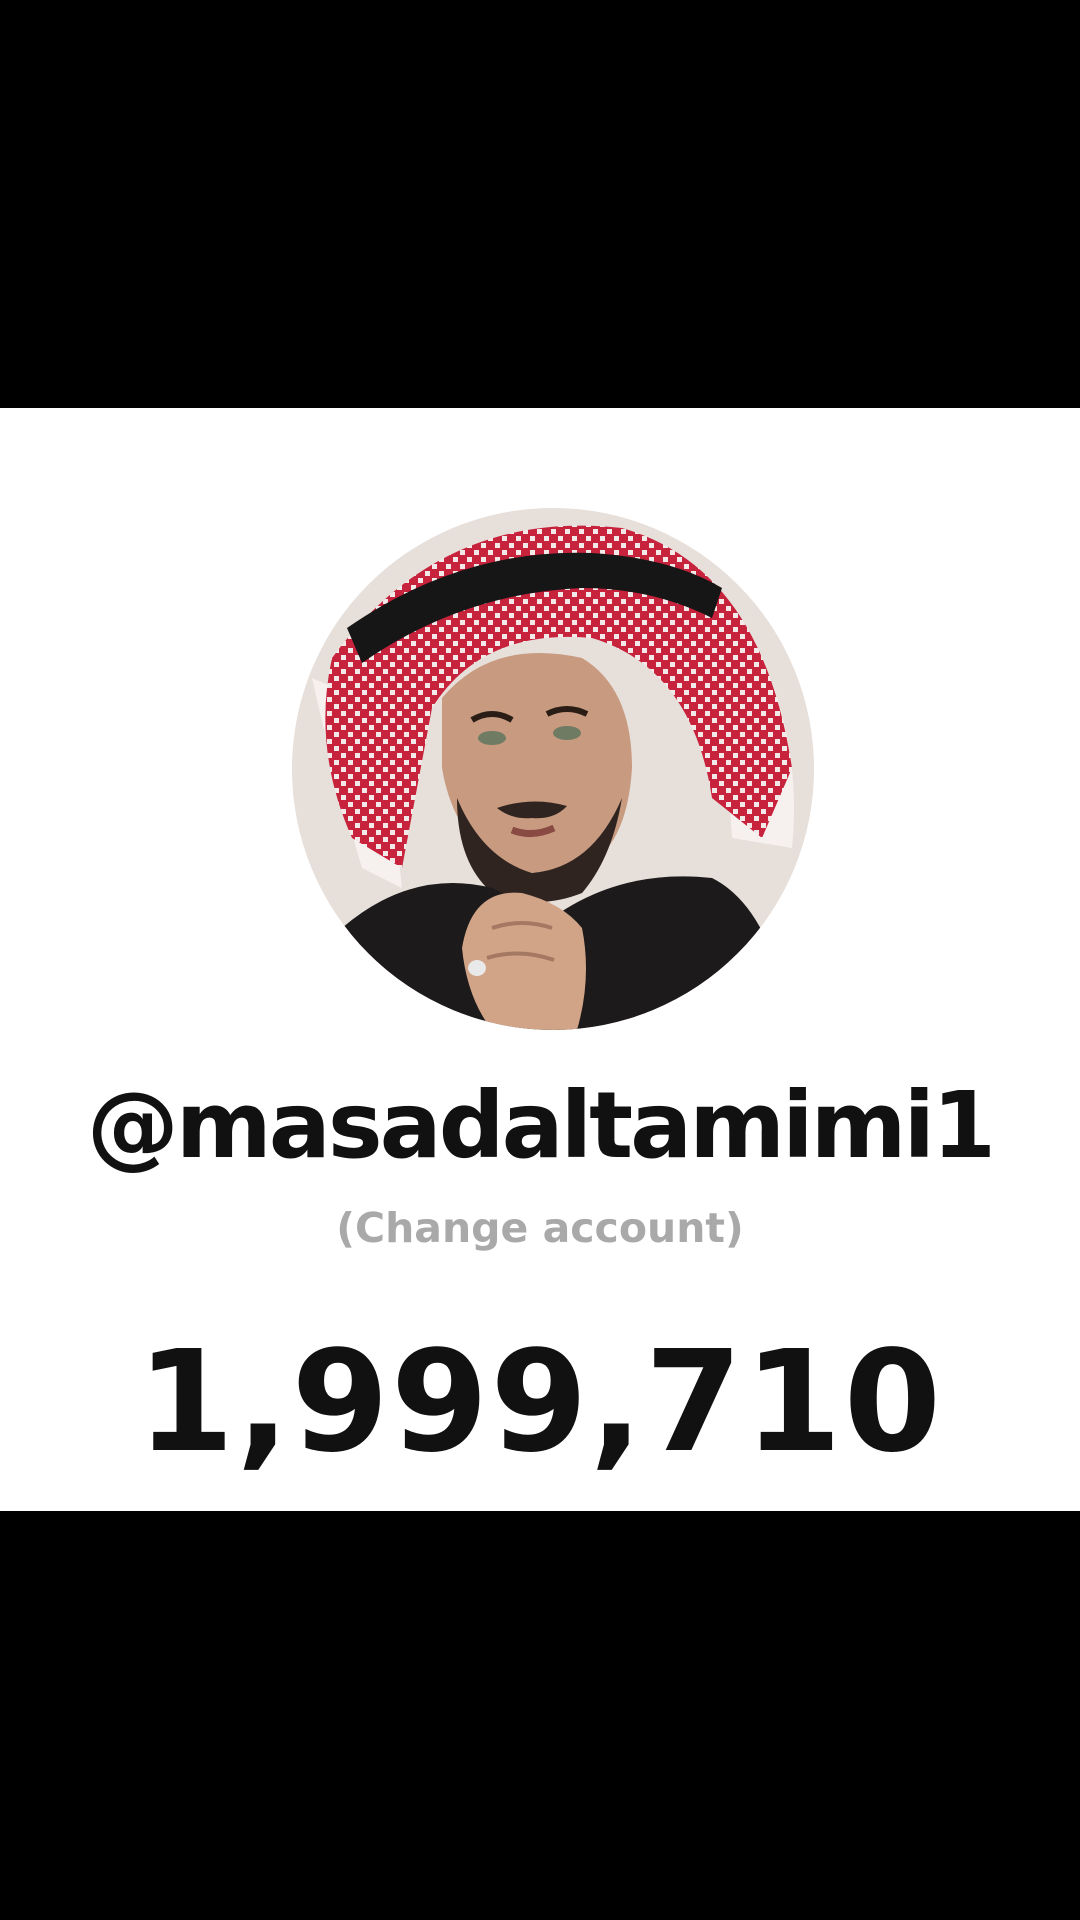  Describe the element at coordinates (540, 1228) in the screenshot. I see `change-account-link: (Change account)` at that location.